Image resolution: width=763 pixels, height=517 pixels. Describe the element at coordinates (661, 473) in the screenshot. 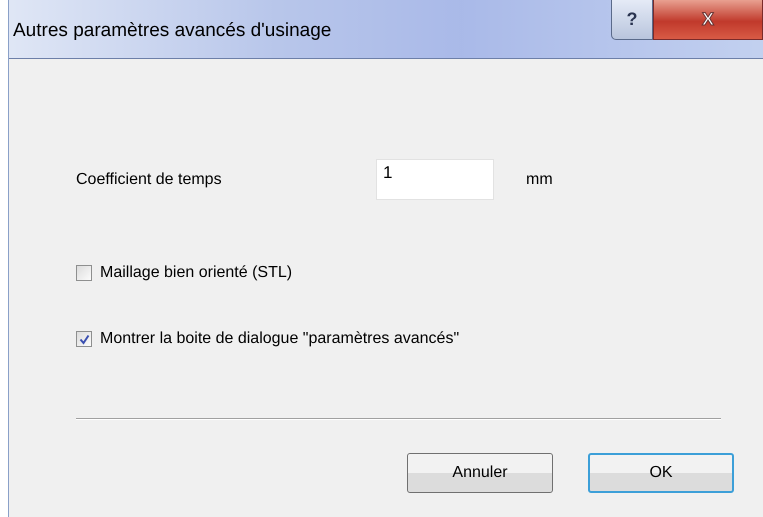

I see `ok-button: OK` at that location.